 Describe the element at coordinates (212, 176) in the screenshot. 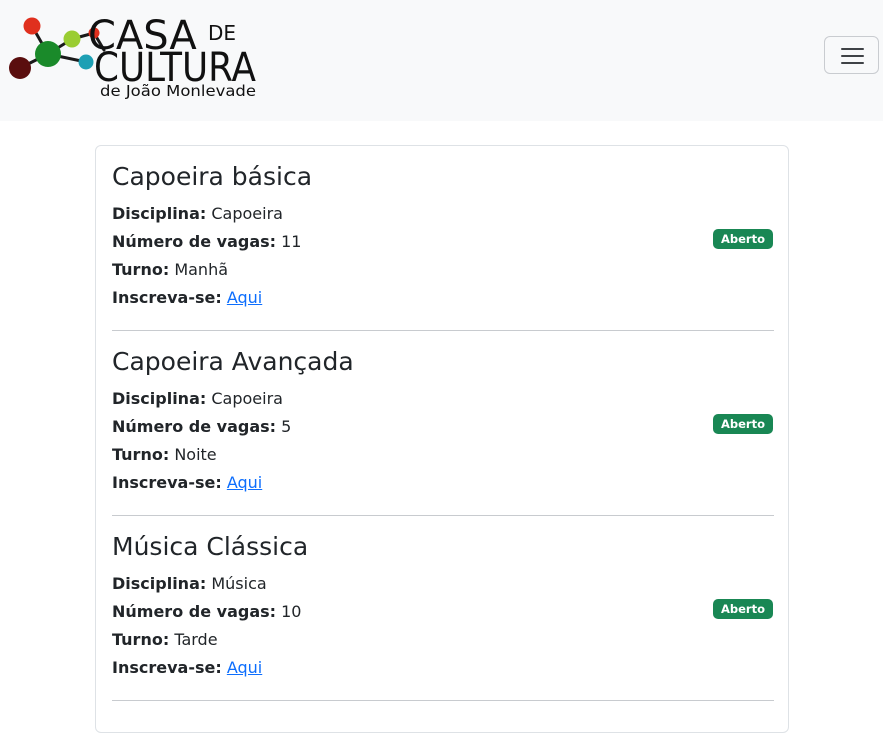

I see `course-title: Capoeira básica` at that location.